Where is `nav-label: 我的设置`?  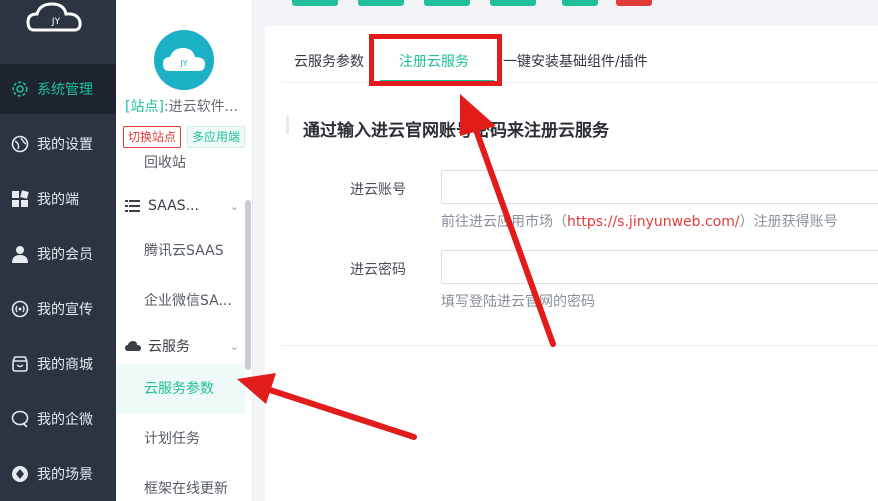 nav-label: 我的设置 is located at coordinates (65, 145).